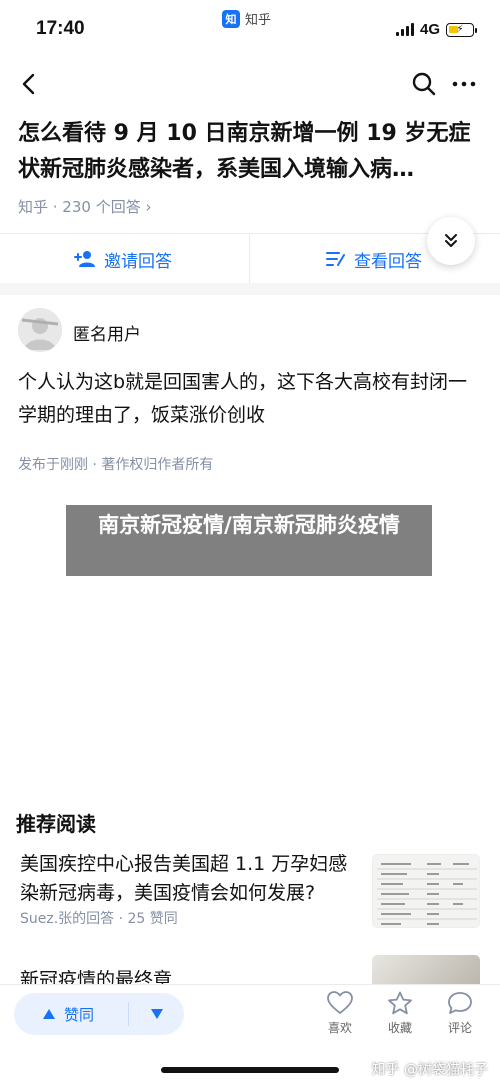 This screenshot has height=1082, width=500. I want to click on home-indicator, so click(250, 1070).